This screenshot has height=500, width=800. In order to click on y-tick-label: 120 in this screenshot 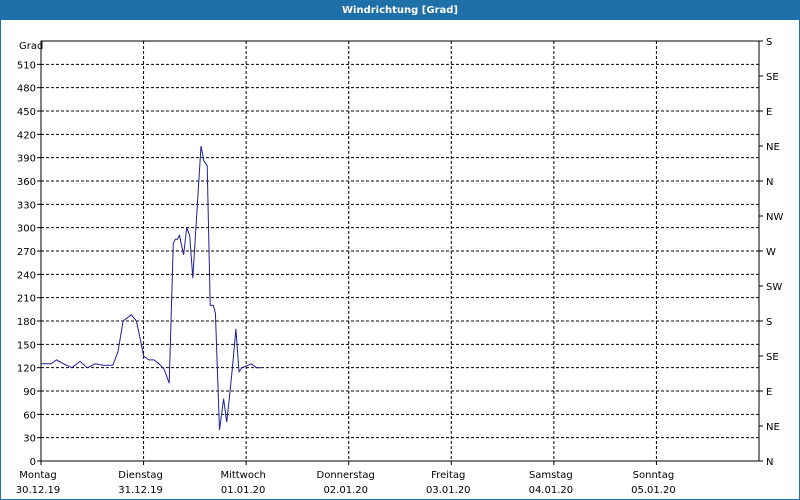, I will do `click(26, 369)`.